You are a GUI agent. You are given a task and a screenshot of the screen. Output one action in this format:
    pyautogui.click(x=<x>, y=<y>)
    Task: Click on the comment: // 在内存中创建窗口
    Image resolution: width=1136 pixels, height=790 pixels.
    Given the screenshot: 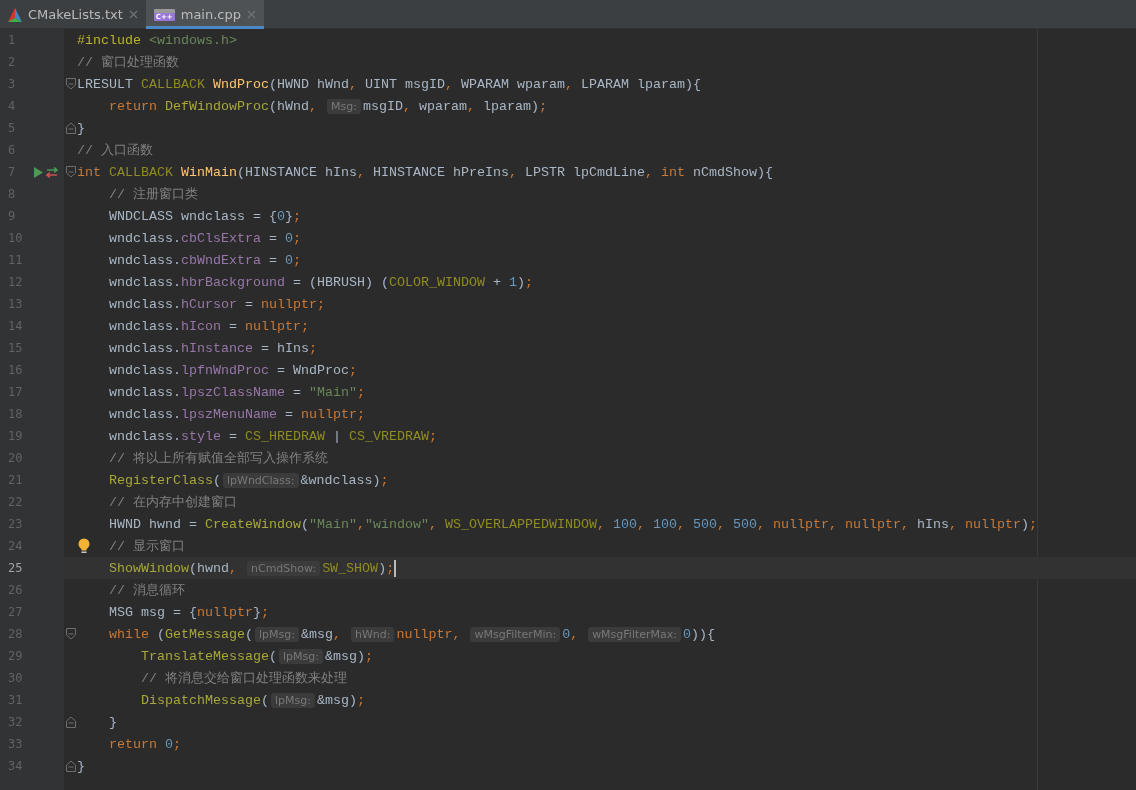 What is the action you would take?
    pyautogui.click(x=173, y=502)
    